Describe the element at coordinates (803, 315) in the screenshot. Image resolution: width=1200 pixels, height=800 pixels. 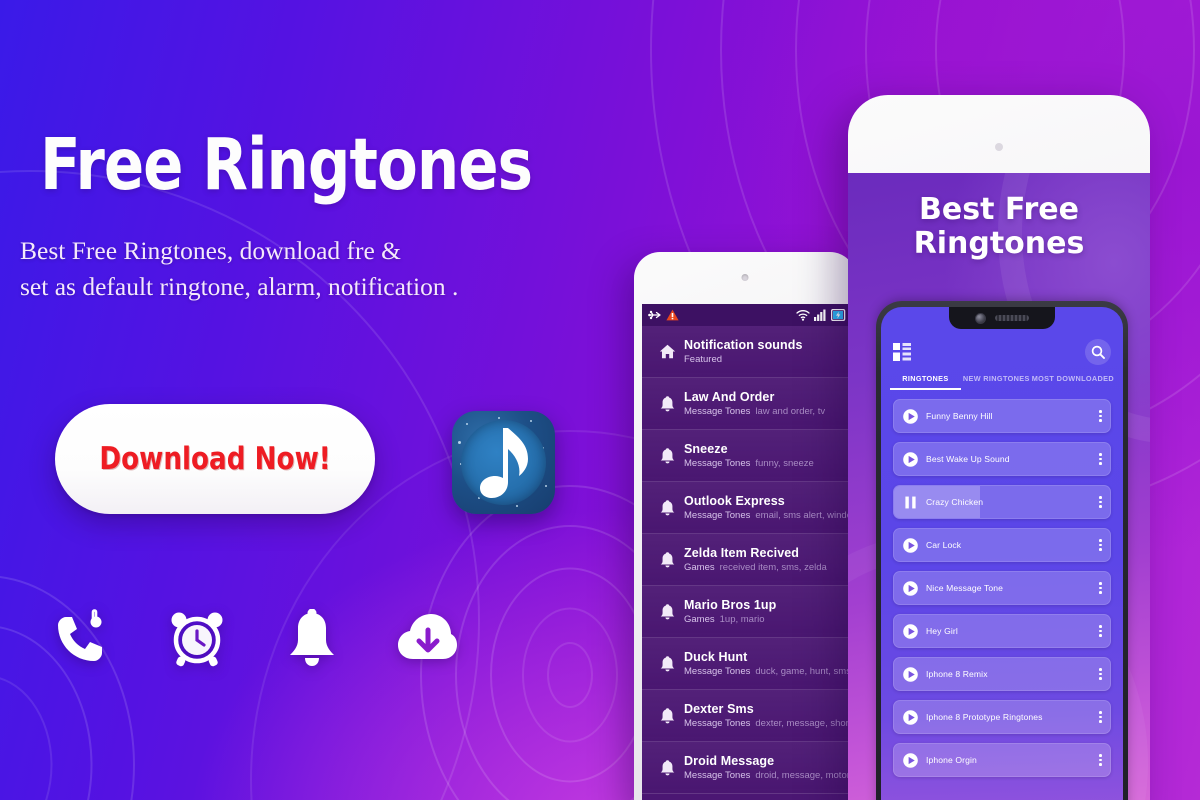
I see `wifi-icon` at that location.